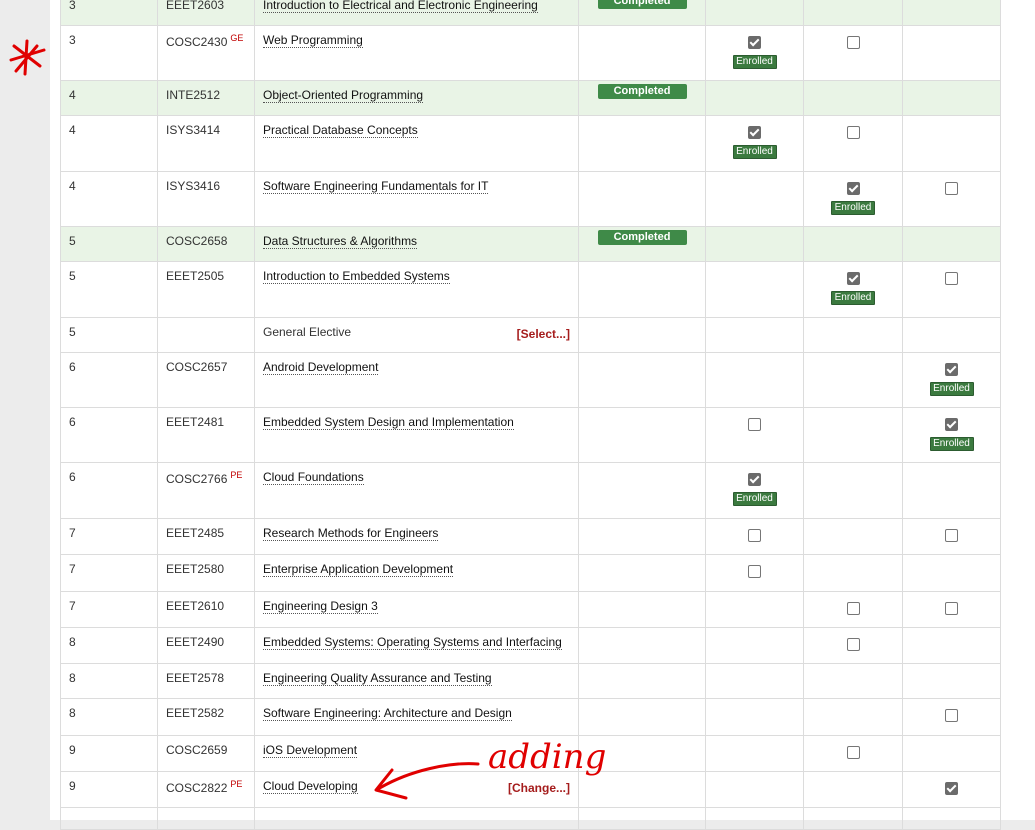 The image size is (1035, 830). I want to click on semester-choice-cell: Enrolled, so click(951, 435).